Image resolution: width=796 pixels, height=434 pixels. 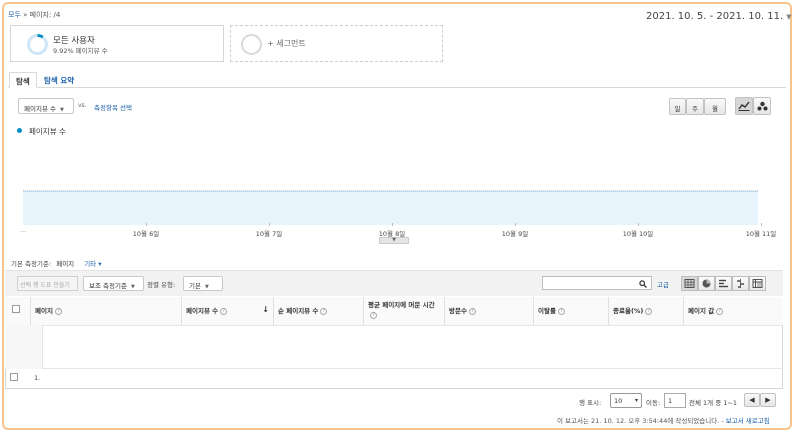 I want to click on line-chart-button, so click(x=744, y=106).